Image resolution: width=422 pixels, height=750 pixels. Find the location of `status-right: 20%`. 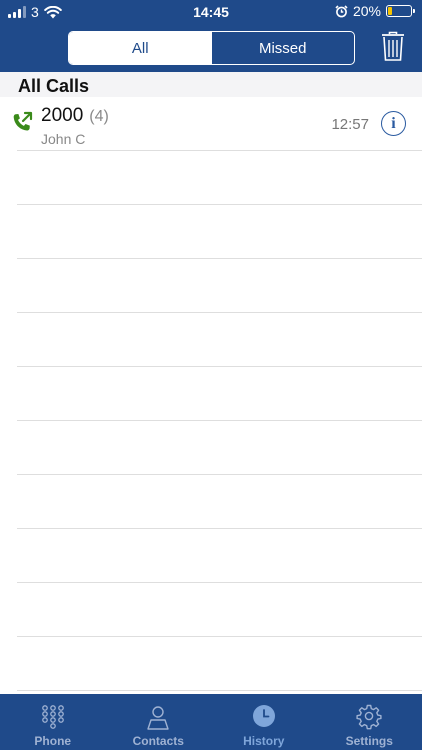

status-right: 20% is located at coordinates (375, 11).